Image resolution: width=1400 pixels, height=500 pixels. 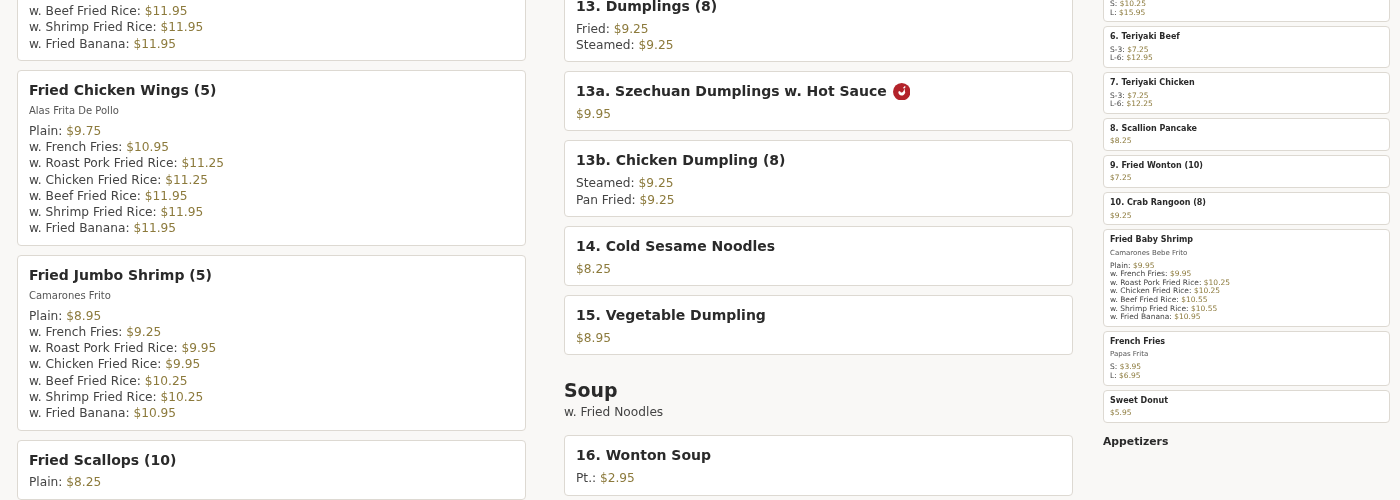 What do you see at coordinates (681, 160) in the screenshot?
I see `dish-name: 13b. Chicken Dumpling (8)` at bounding box center [681, 160].